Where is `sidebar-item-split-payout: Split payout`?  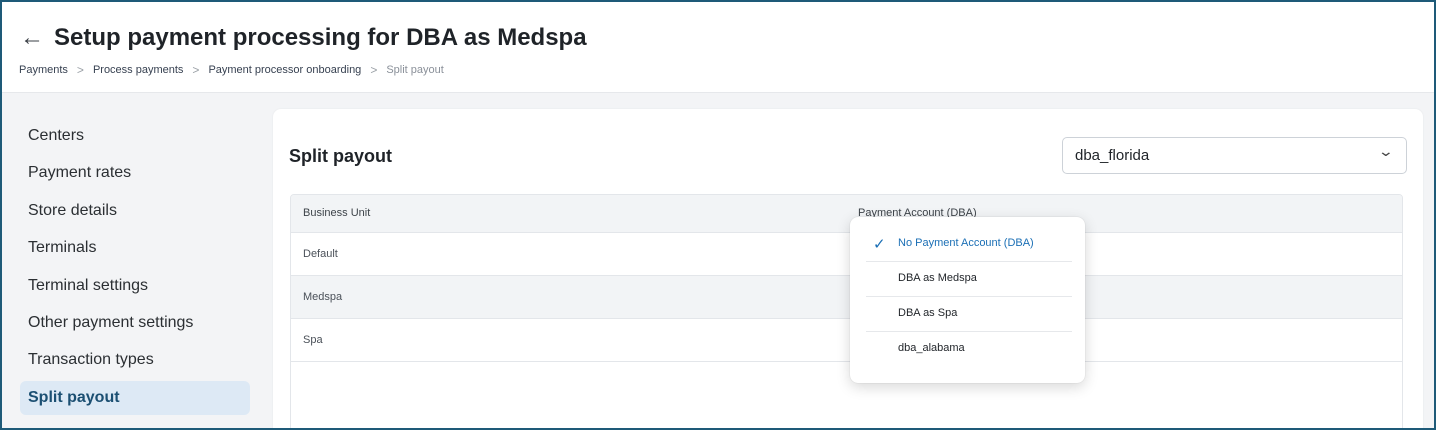 sidebar-item-split-payout: Split payout is located at coordinates (135, 397).